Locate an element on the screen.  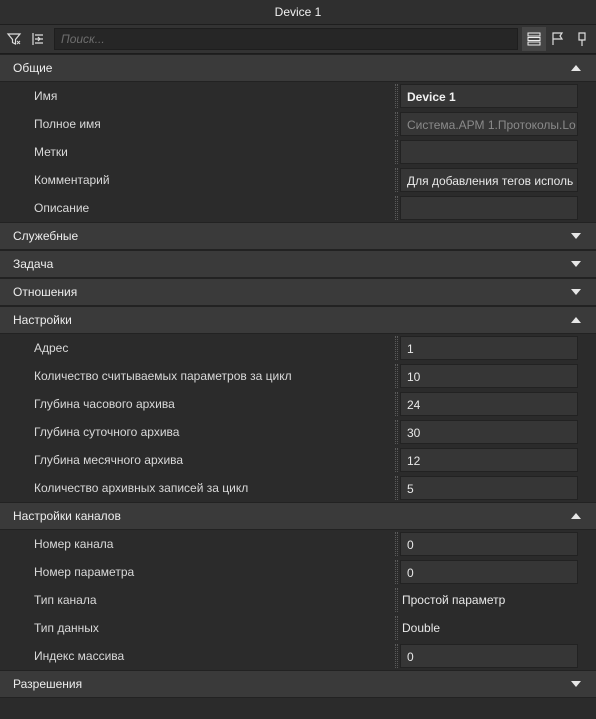
property-label: Глубина часового архива is located at coordinates (104, 404).